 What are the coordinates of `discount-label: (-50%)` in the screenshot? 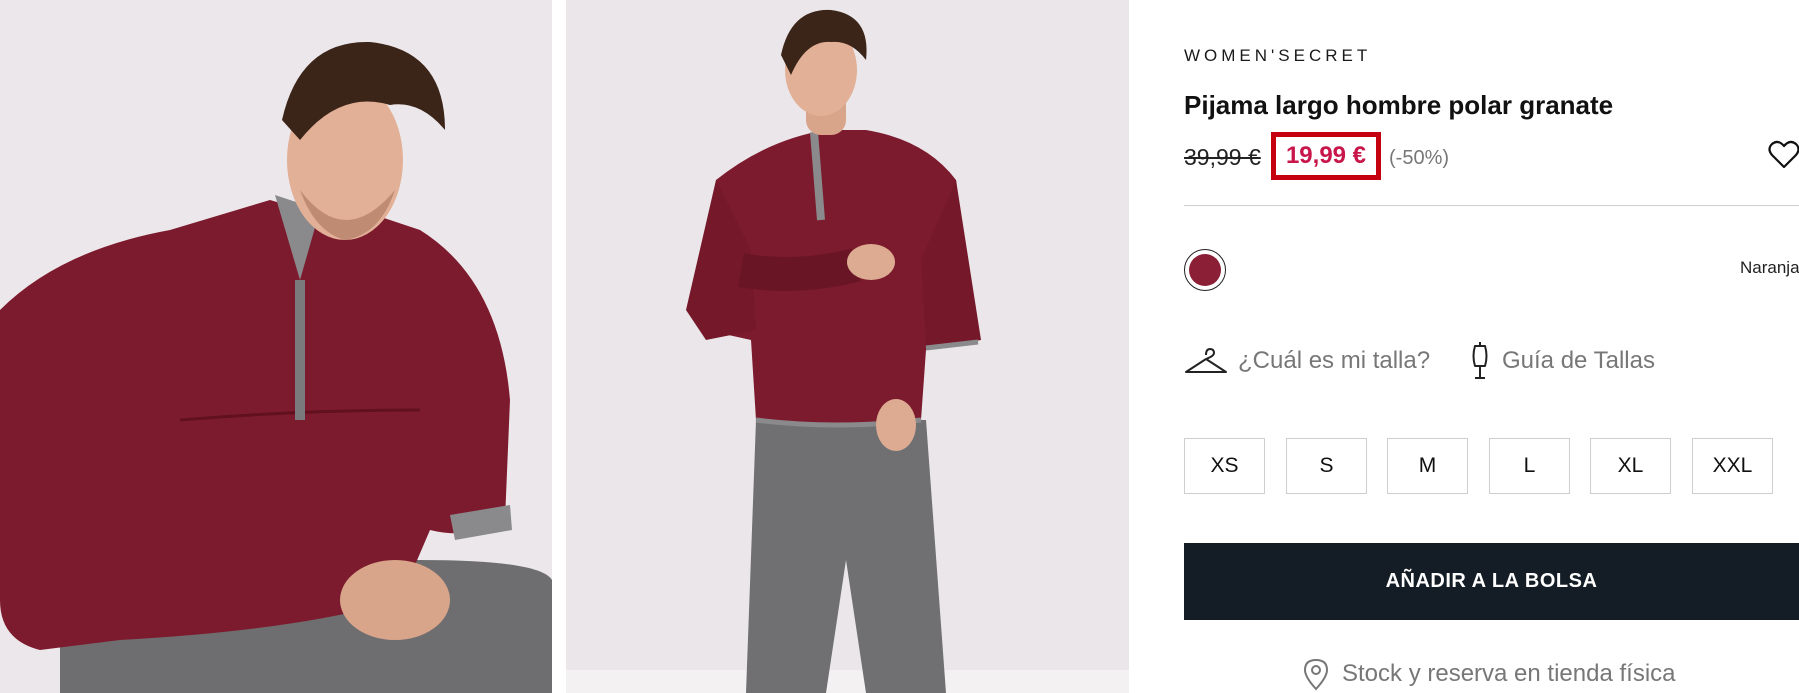 It's located at (1419, 158).